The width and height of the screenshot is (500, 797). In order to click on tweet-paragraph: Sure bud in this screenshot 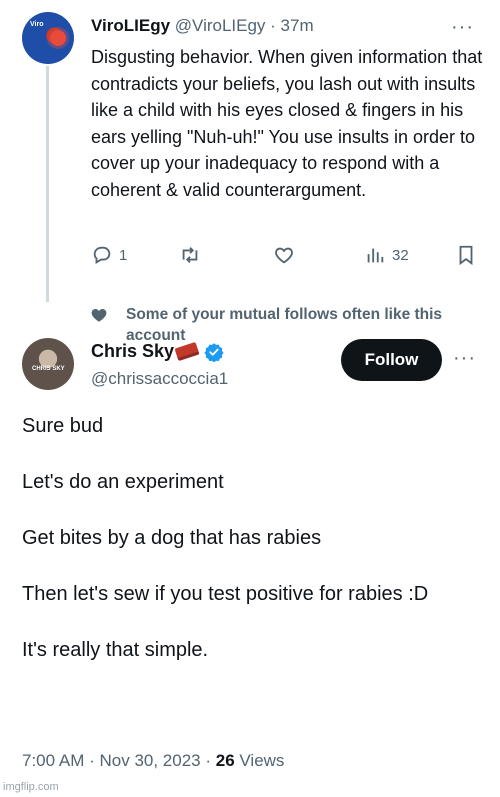, I will do `click(63, 426)`.